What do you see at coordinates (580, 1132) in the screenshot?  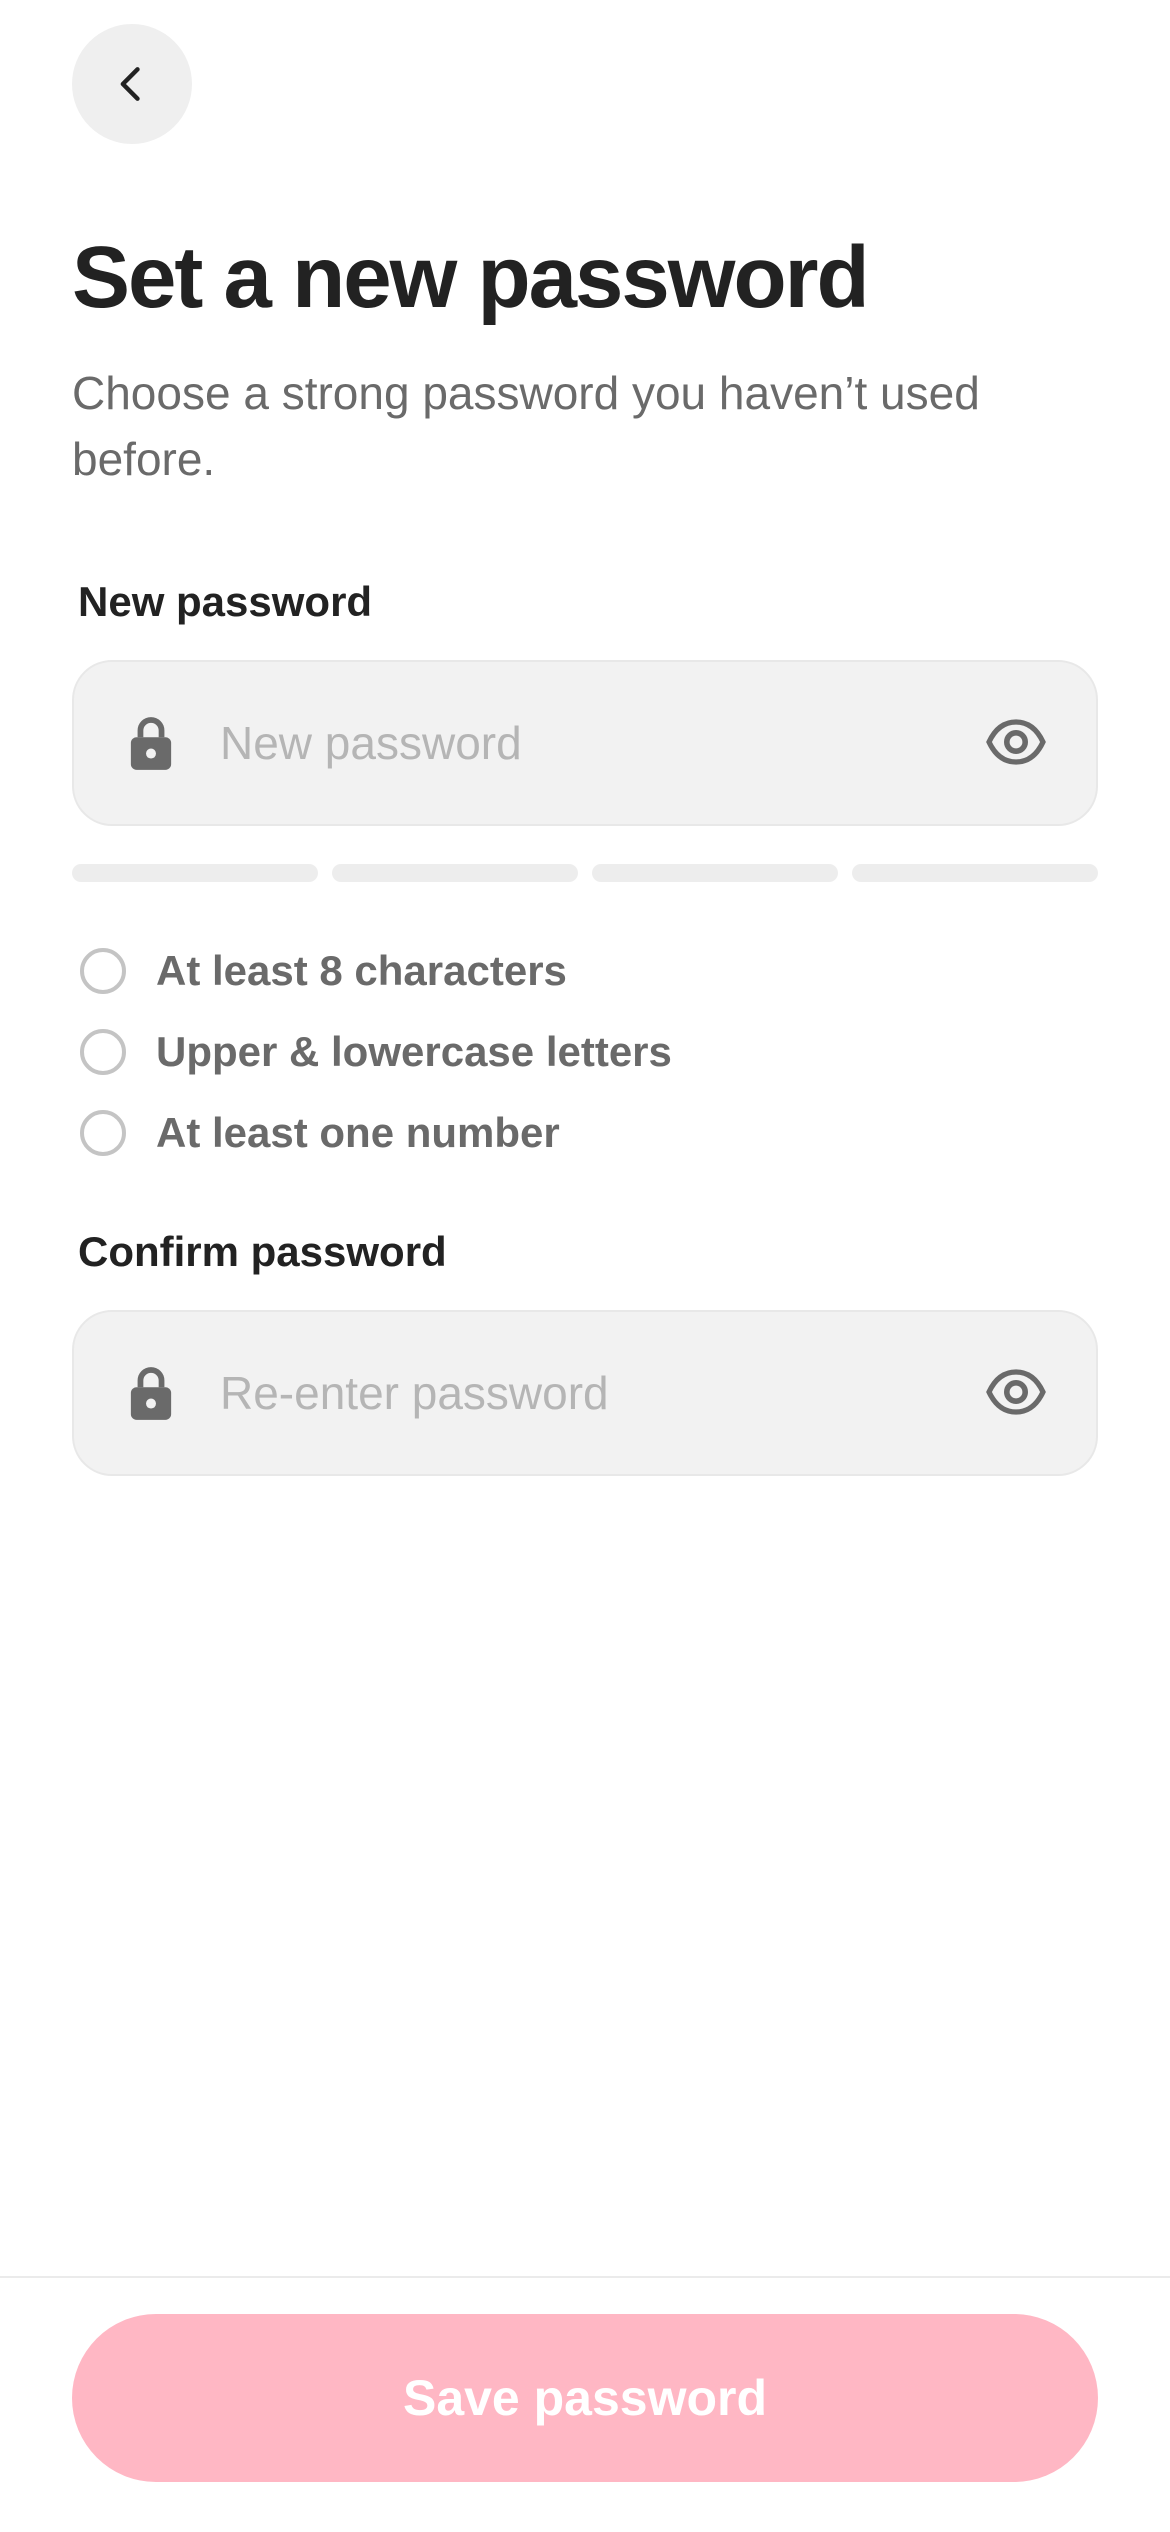 I see `requirement-number: At least one number` at bounding box center [580, 1132].